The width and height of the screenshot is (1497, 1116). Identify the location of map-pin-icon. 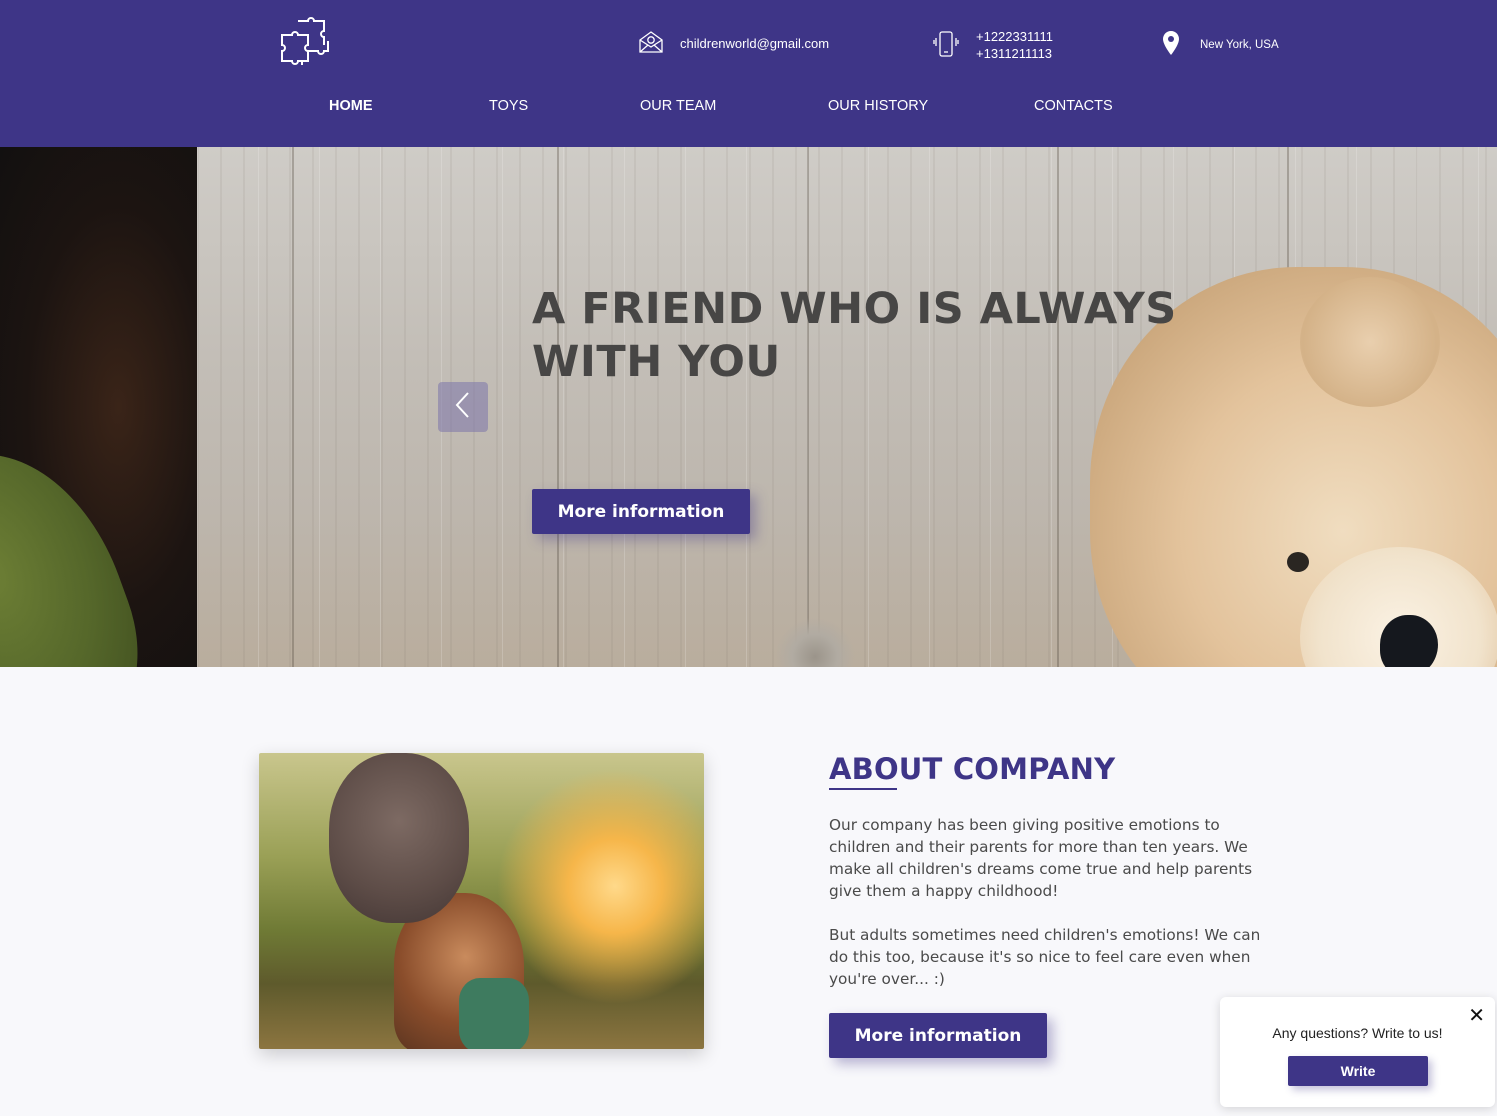
(1171, 44).